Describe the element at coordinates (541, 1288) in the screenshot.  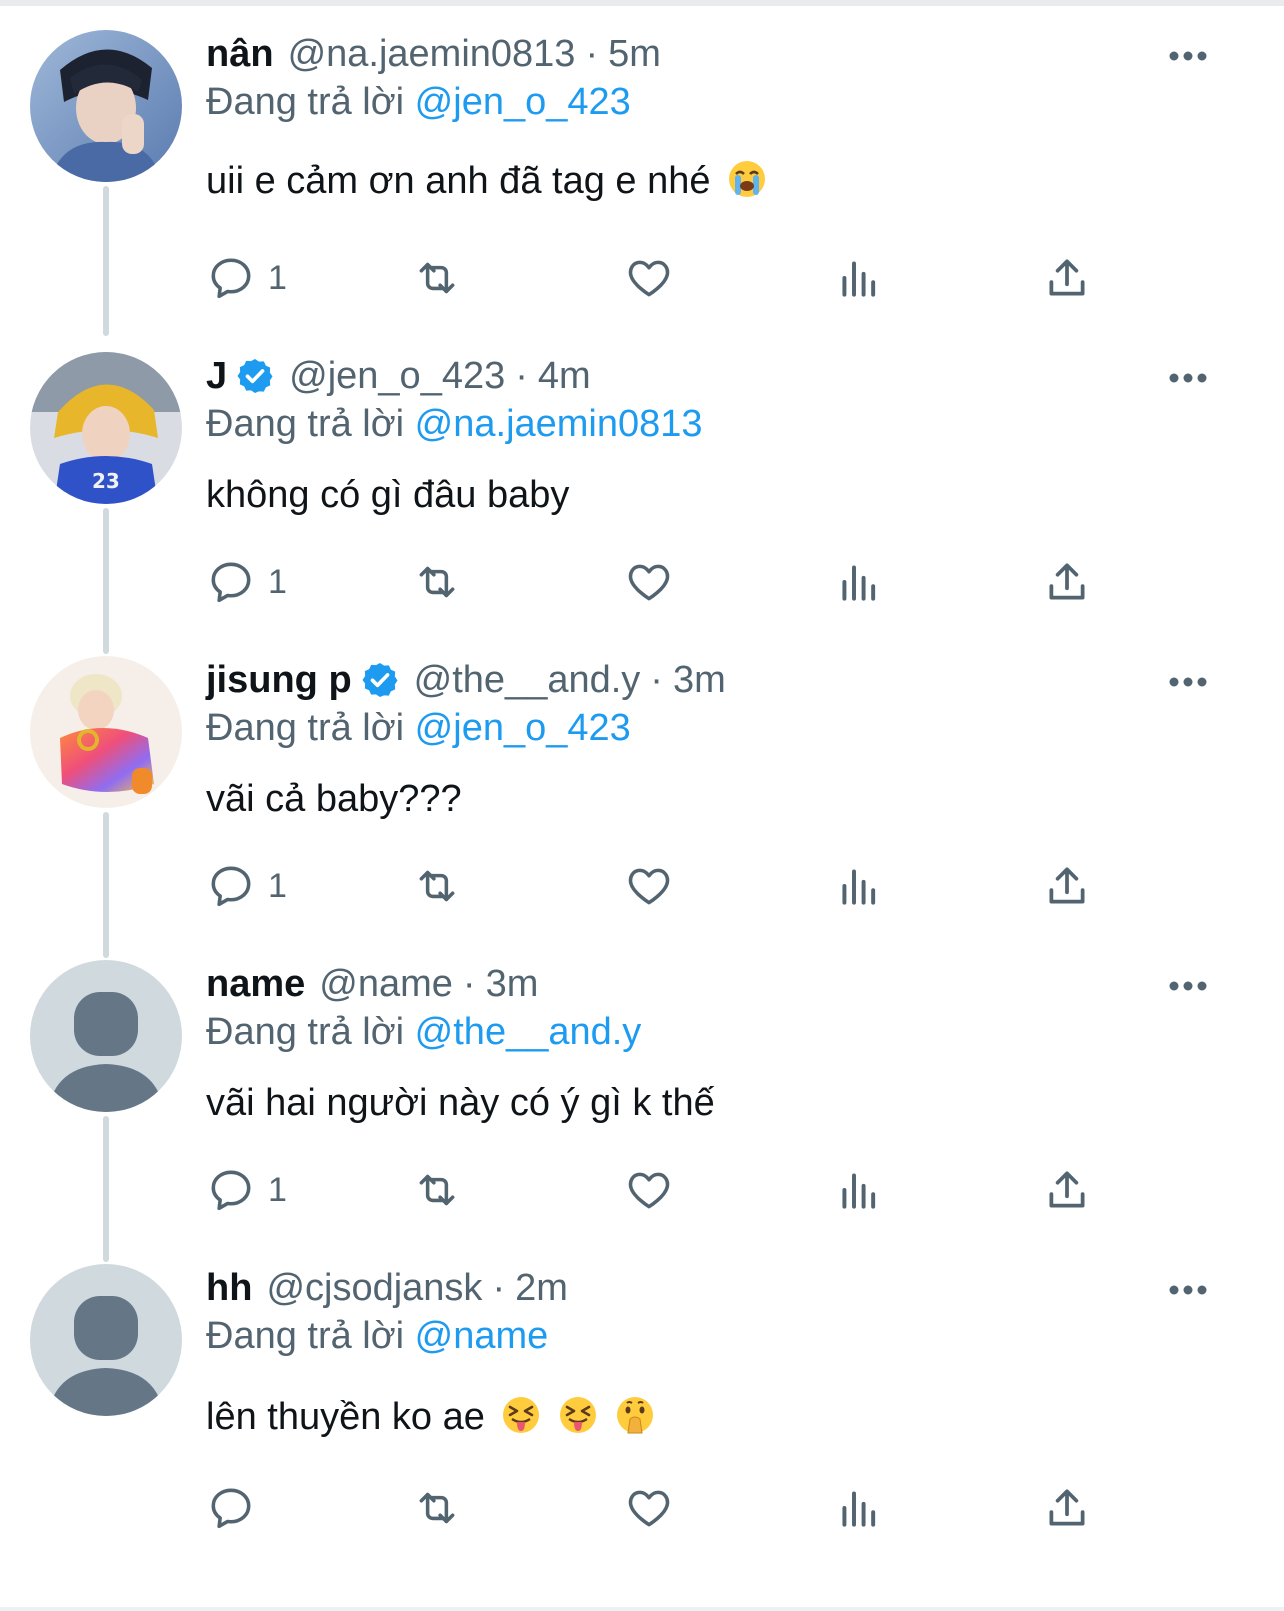
I see `timestamp: 2m` at that location.